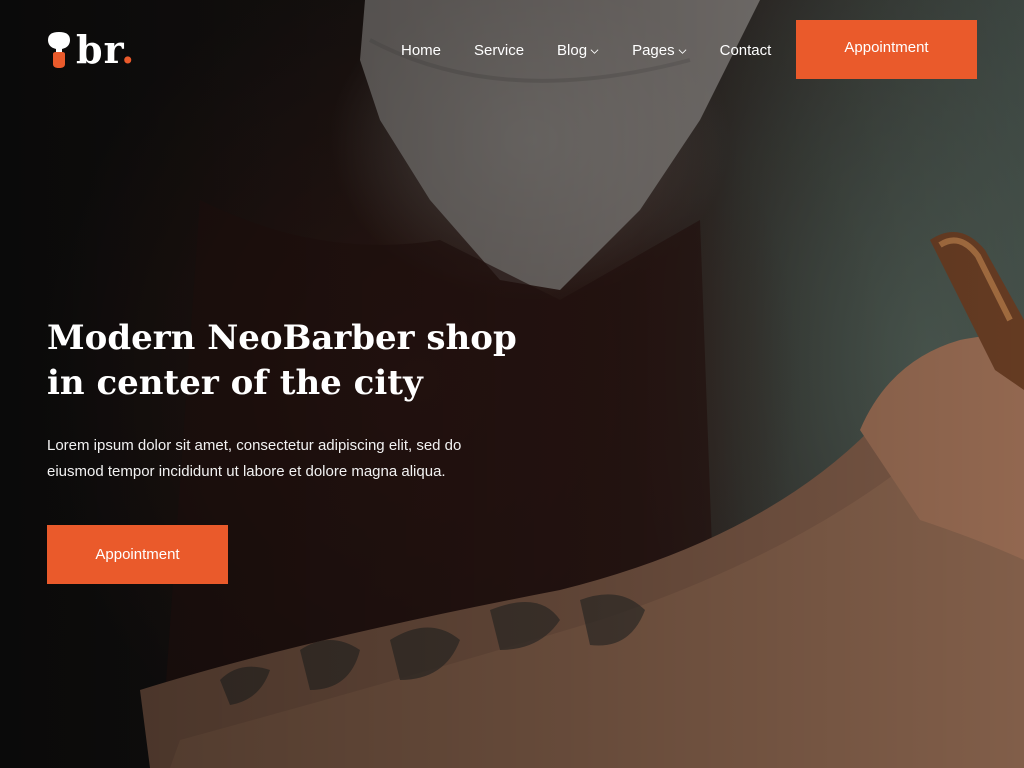 The image size is (1024, 768). I want to click on logo-text: br, so click(99, 49).